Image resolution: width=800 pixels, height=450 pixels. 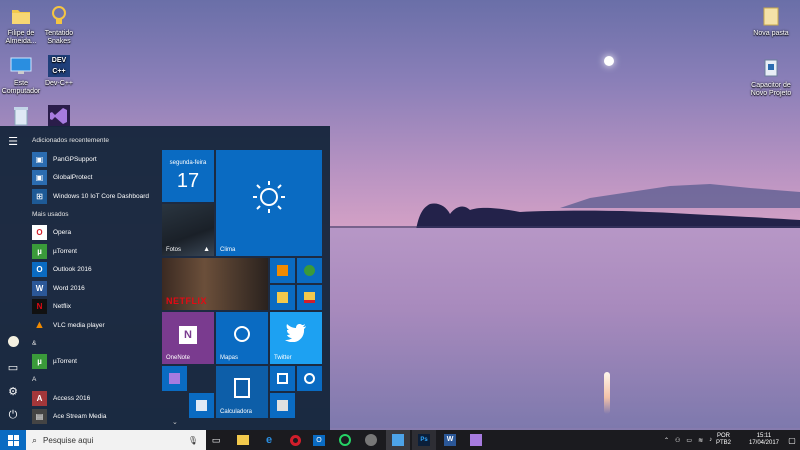 I want to click on tile-small-visual-studio, so click(x=174, y=378).